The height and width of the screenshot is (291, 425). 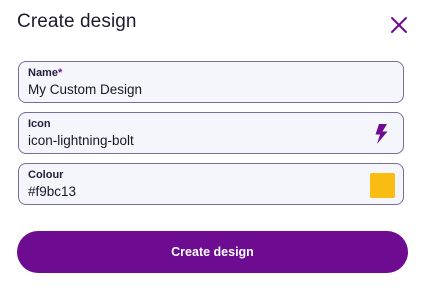 What do you see at coordinates (211, 133) in the screenshot?
I see `icon-field: Icon icon-lightning-bolt` at bounding box center [211, 133].